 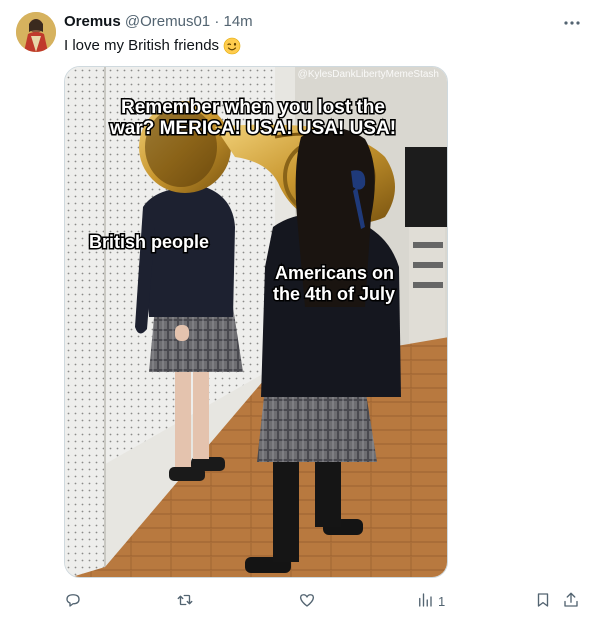 I want to click on reply-icon, so click(x=73, y=601).